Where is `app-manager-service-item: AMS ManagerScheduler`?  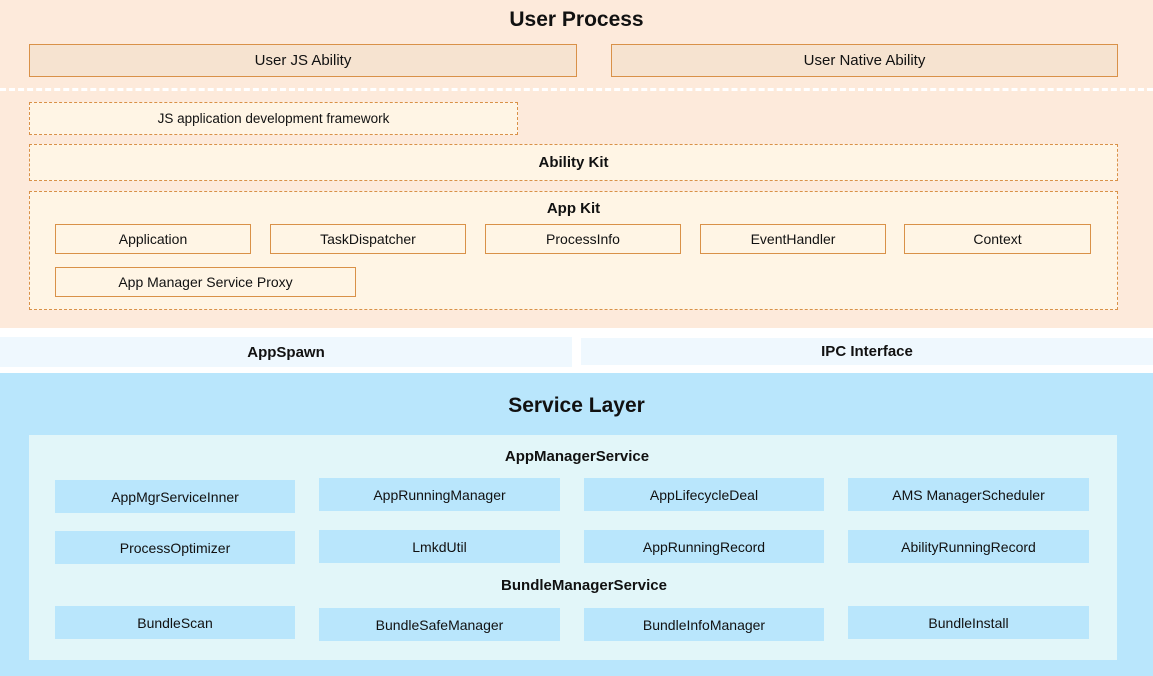 app-manager-service-item: AMS ManagerScheduler is located at coordinates (968, 494).